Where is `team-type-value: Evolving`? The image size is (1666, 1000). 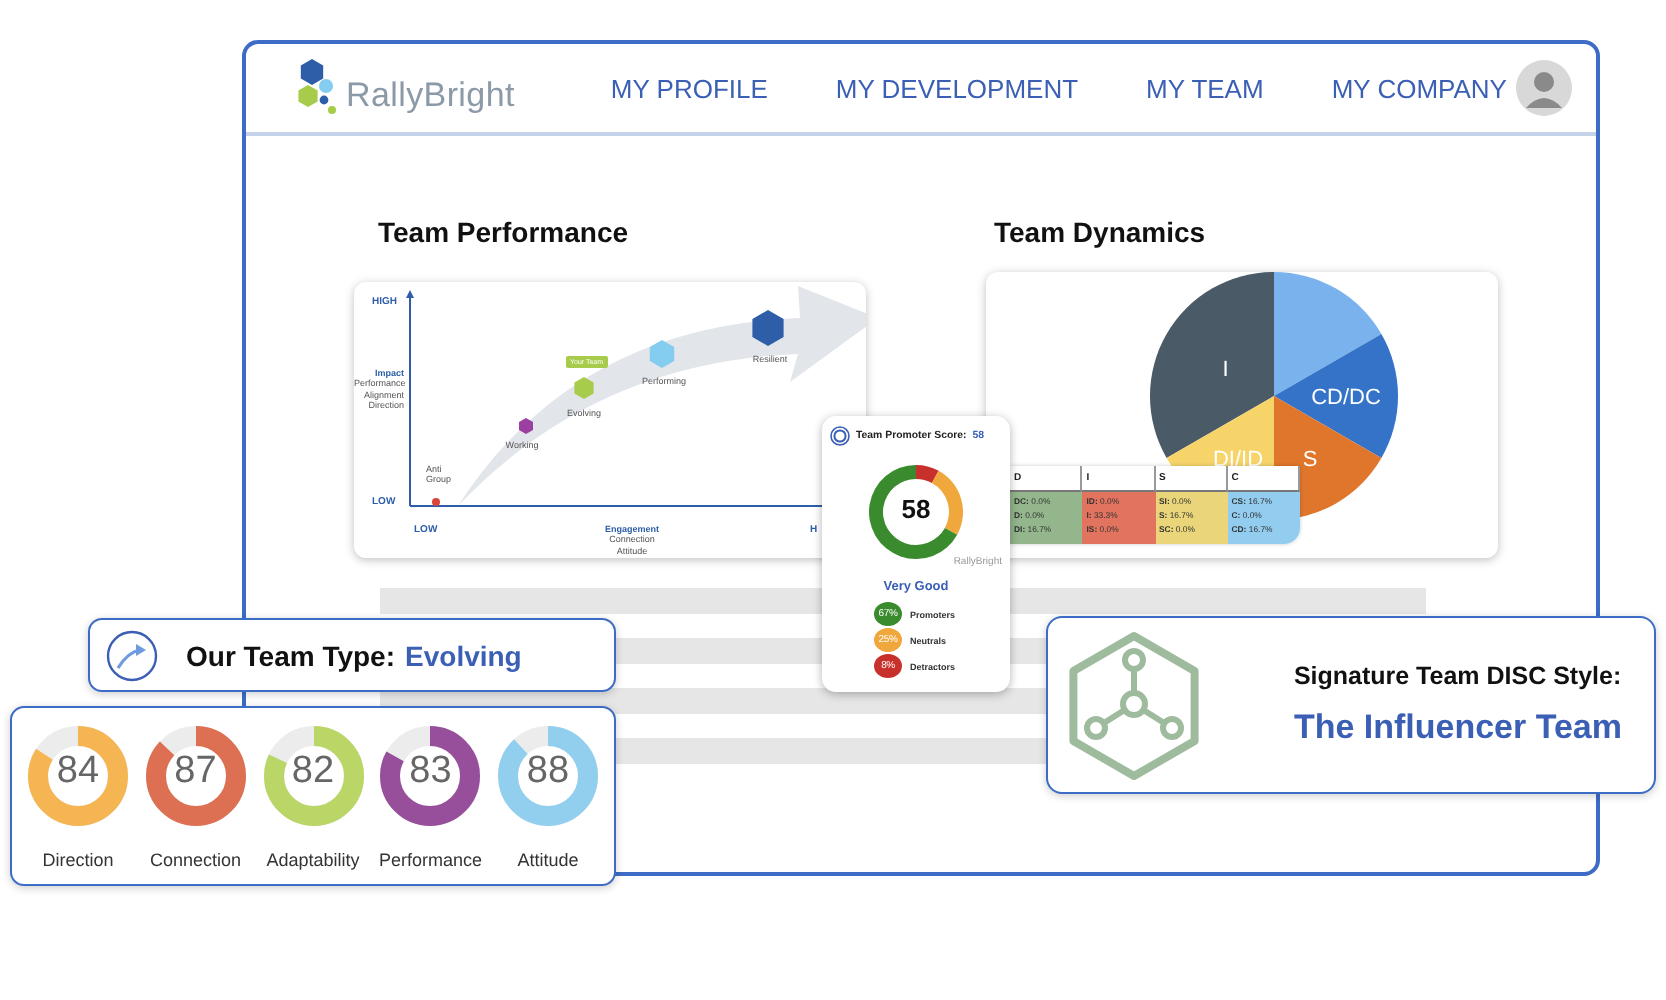
team-type-value: Evolving is located at coordinates (463, 655).